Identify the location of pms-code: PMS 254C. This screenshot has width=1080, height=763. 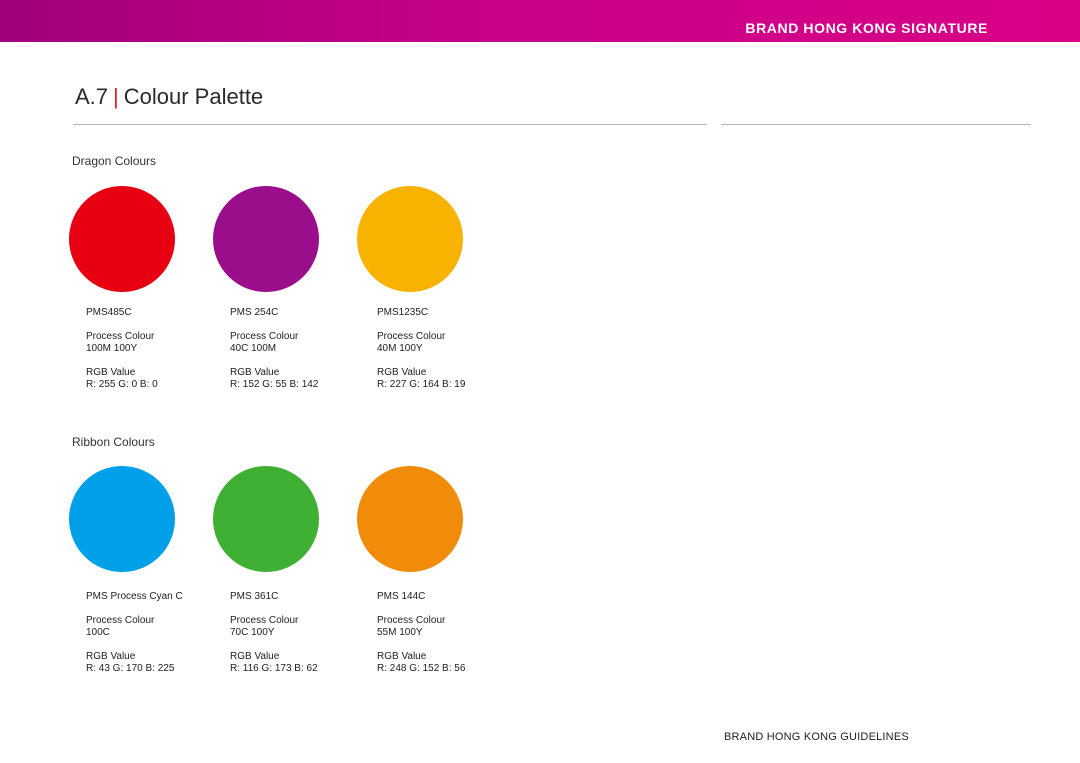
(254, 312).